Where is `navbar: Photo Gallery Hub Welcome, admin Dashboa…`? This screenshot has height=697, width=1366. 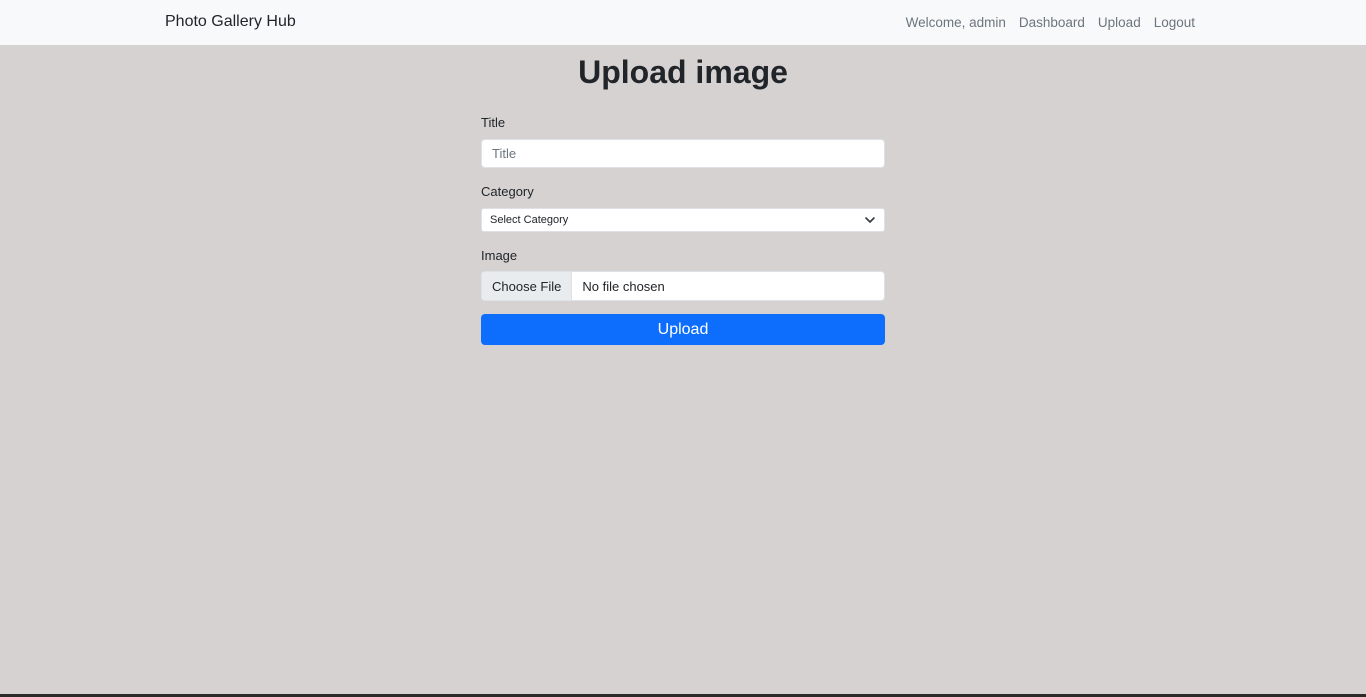 navbar: Photo Gallery Hub Welcome, admin Dashboa… is located at coordinates (683, 22).